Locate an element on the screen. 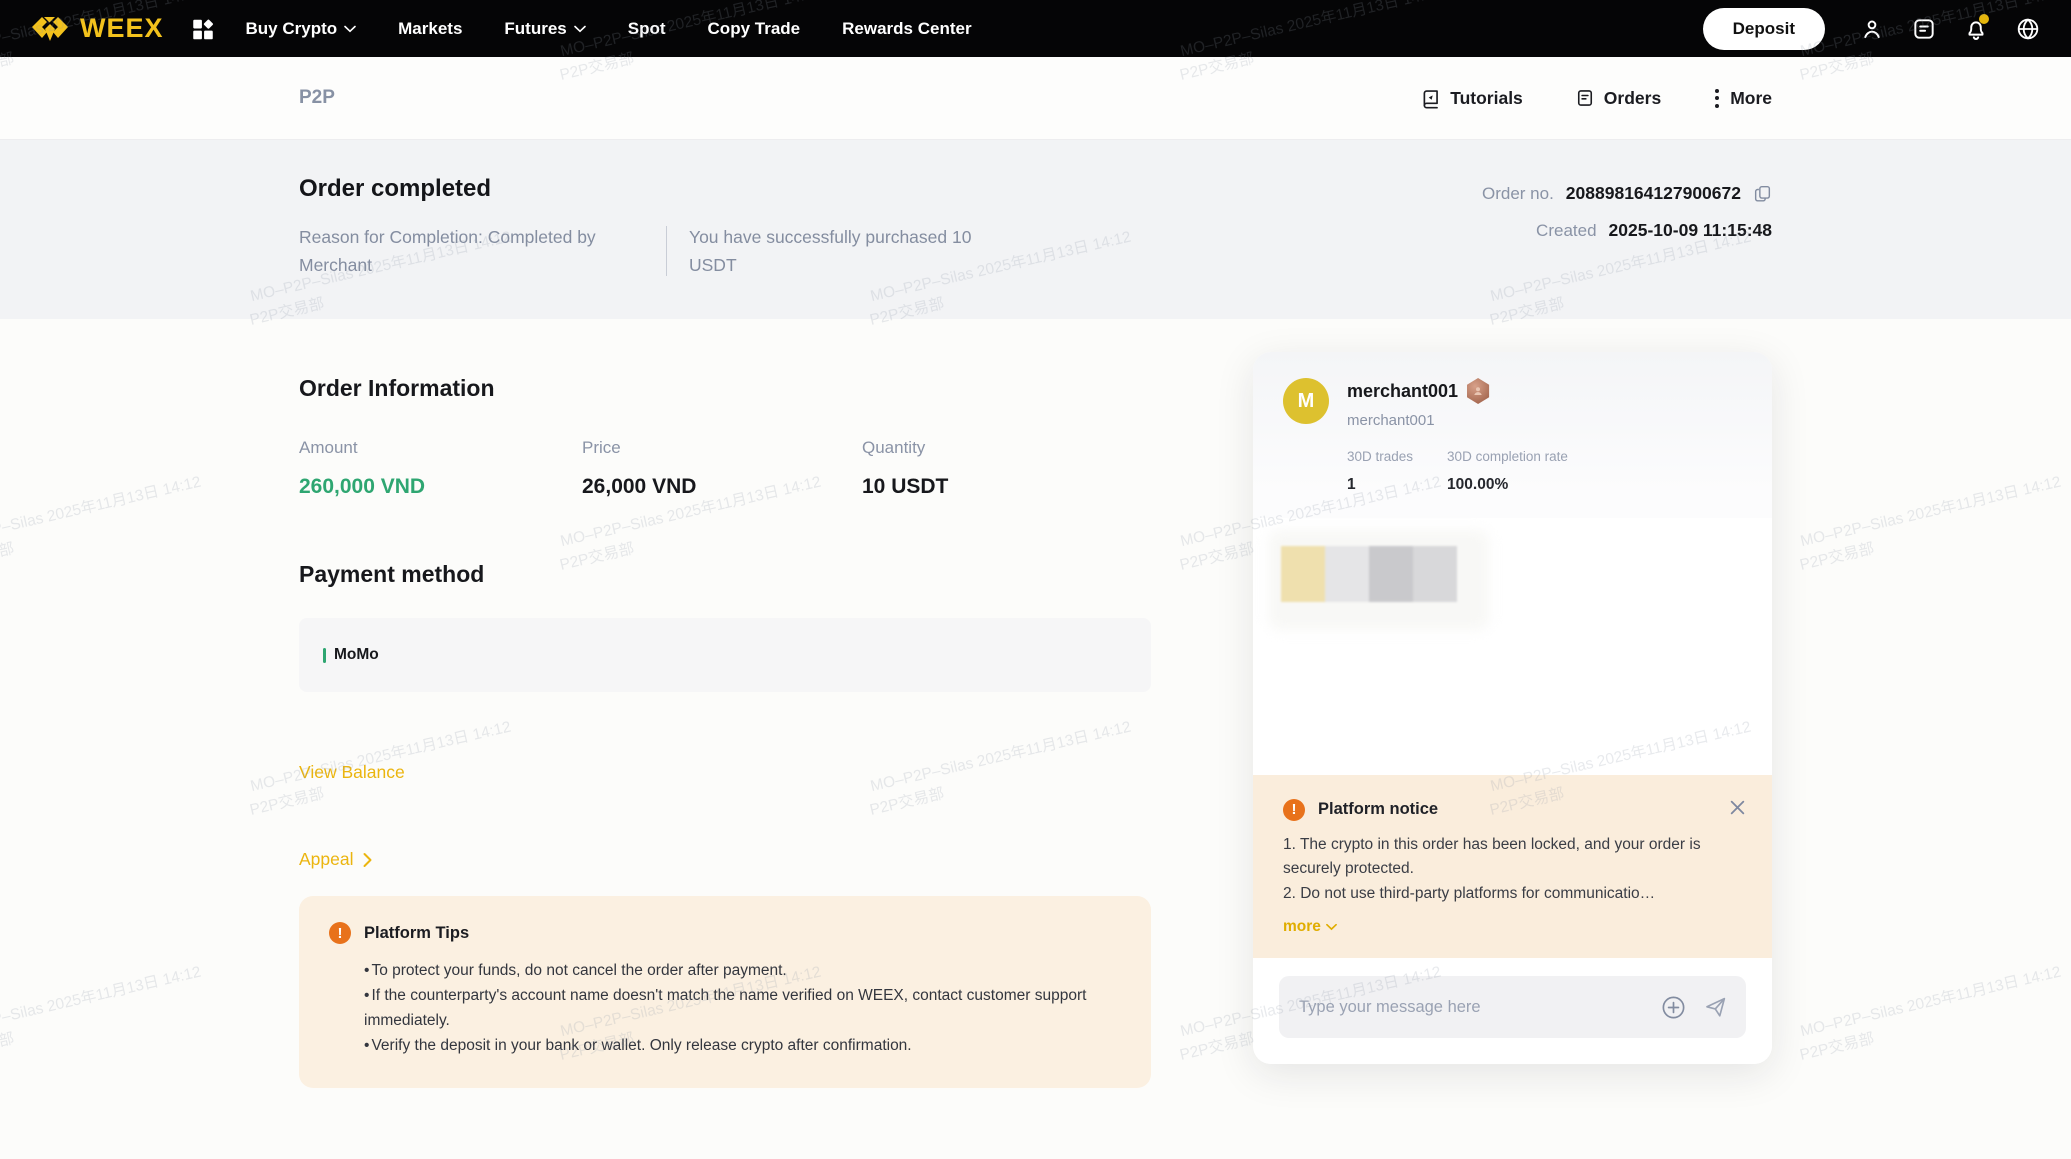 This screenshot has height=1159, width=2071. merchant-subname: merchant001 is located at coordinates (1391, 420).